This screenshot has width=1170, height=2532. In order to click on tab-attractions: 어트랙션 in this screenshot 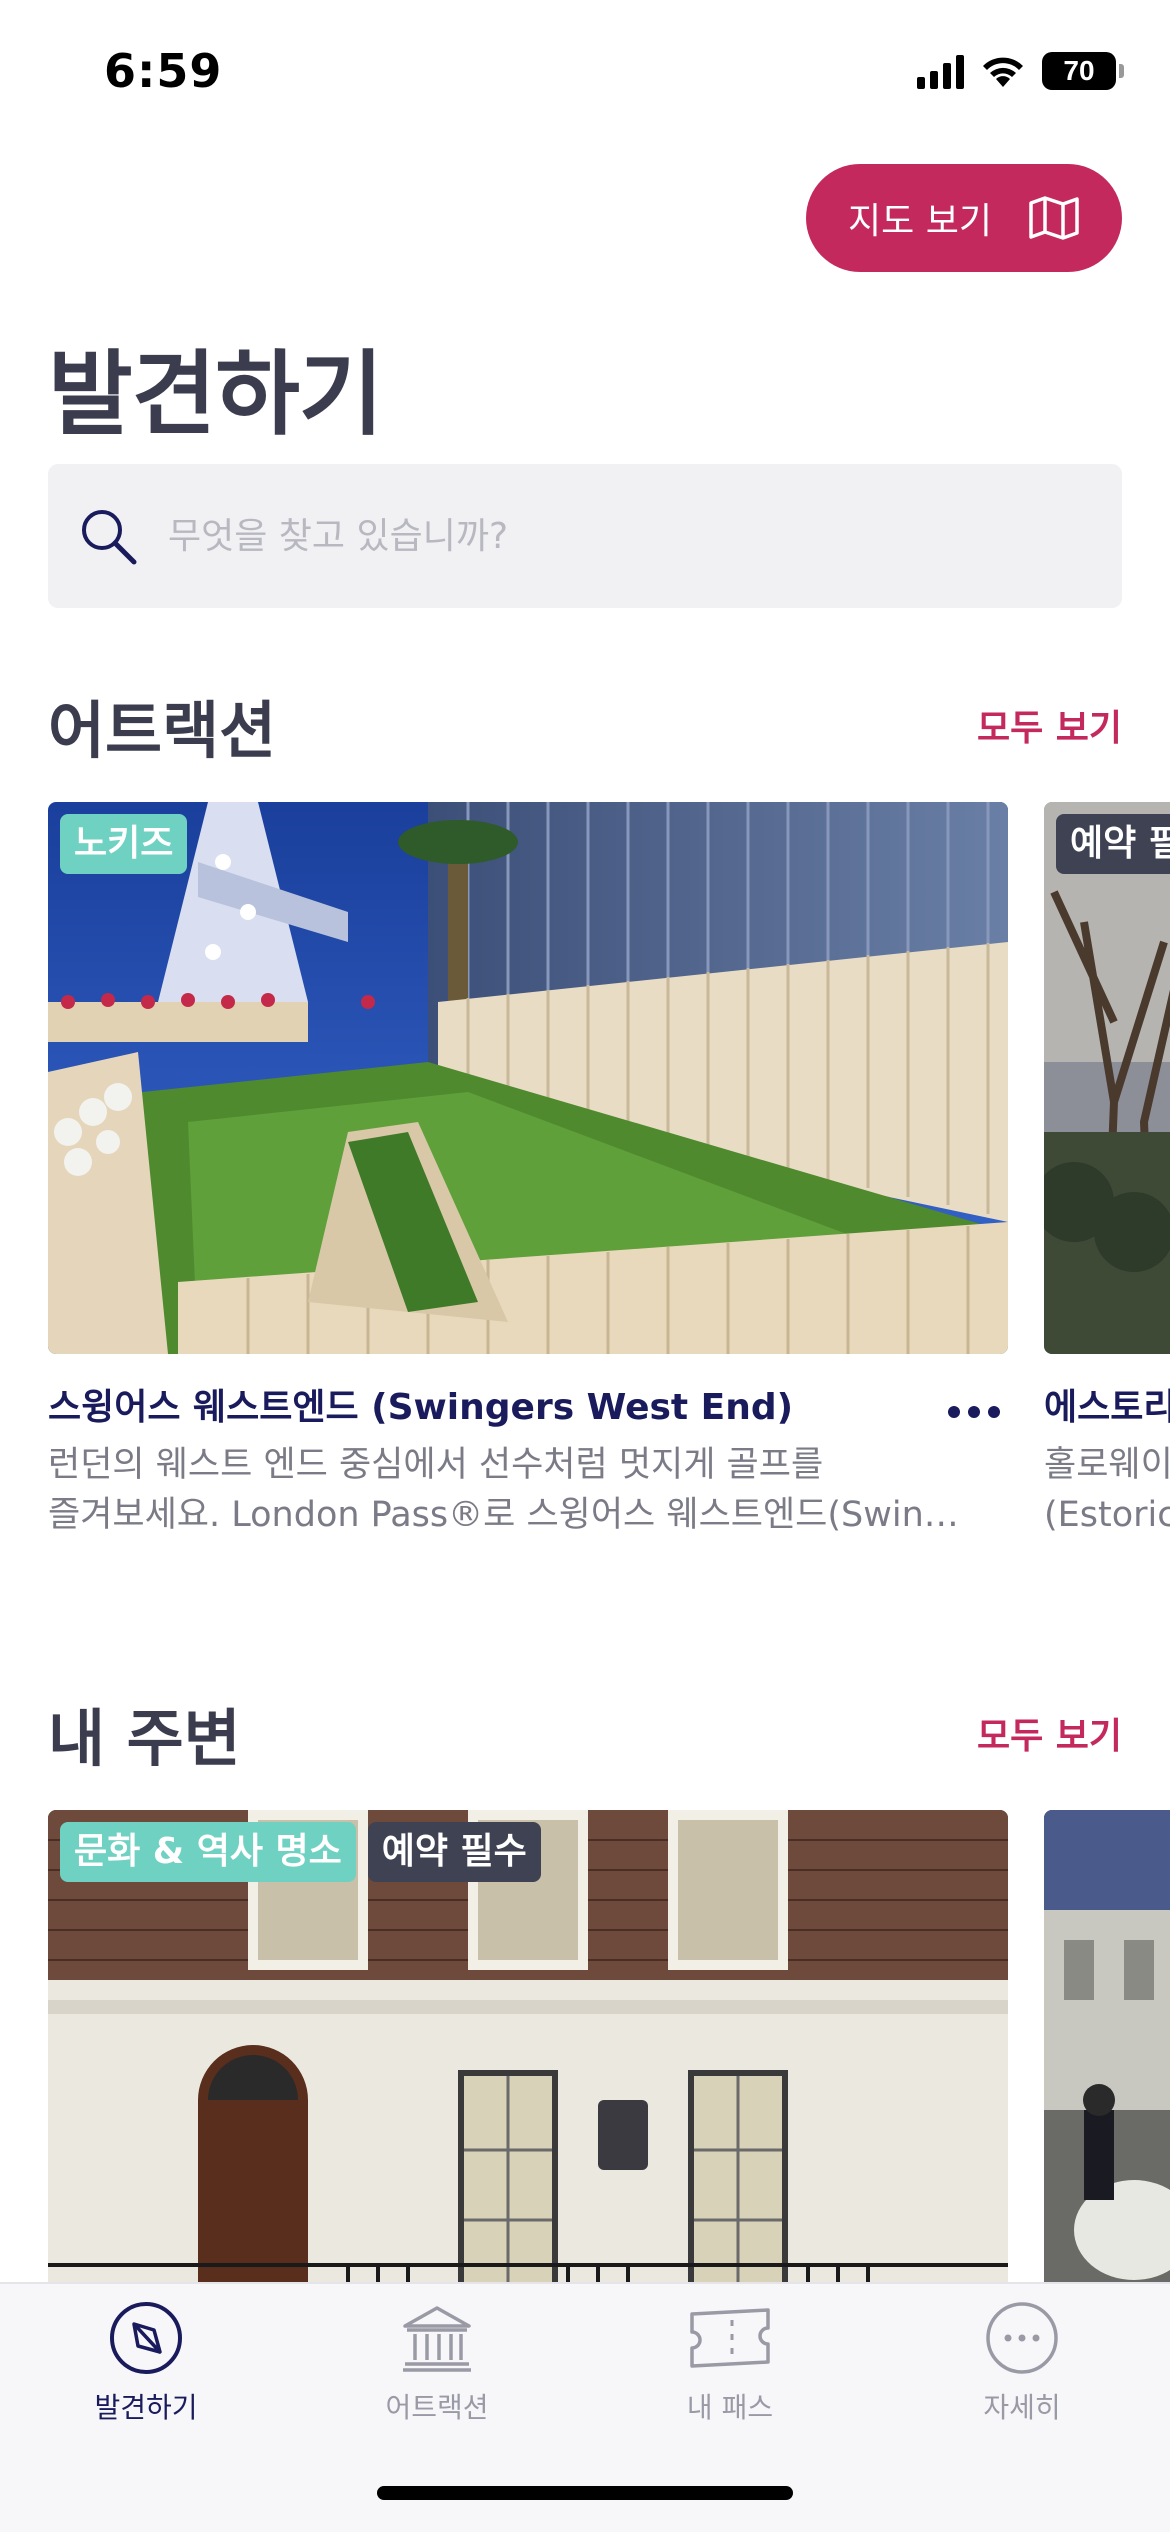, I will do `click(437, 2363)`.